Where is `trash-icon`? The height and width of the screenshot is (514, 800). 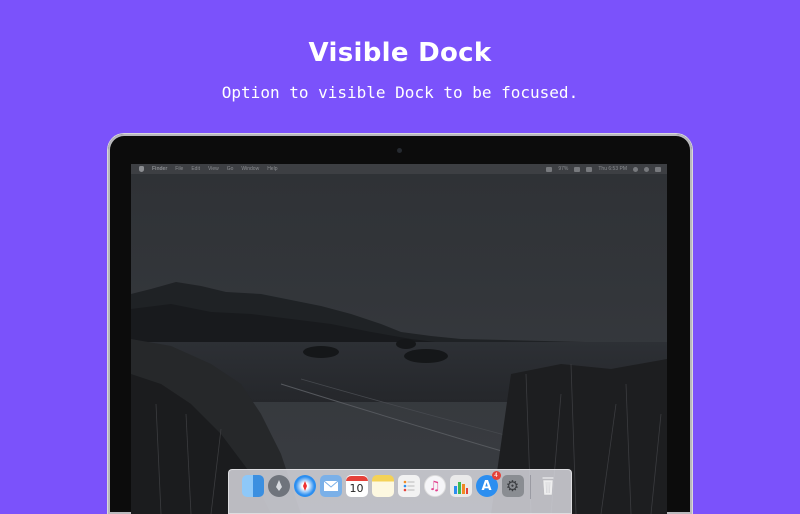 trash-icon is located at coordinates (548, 486).